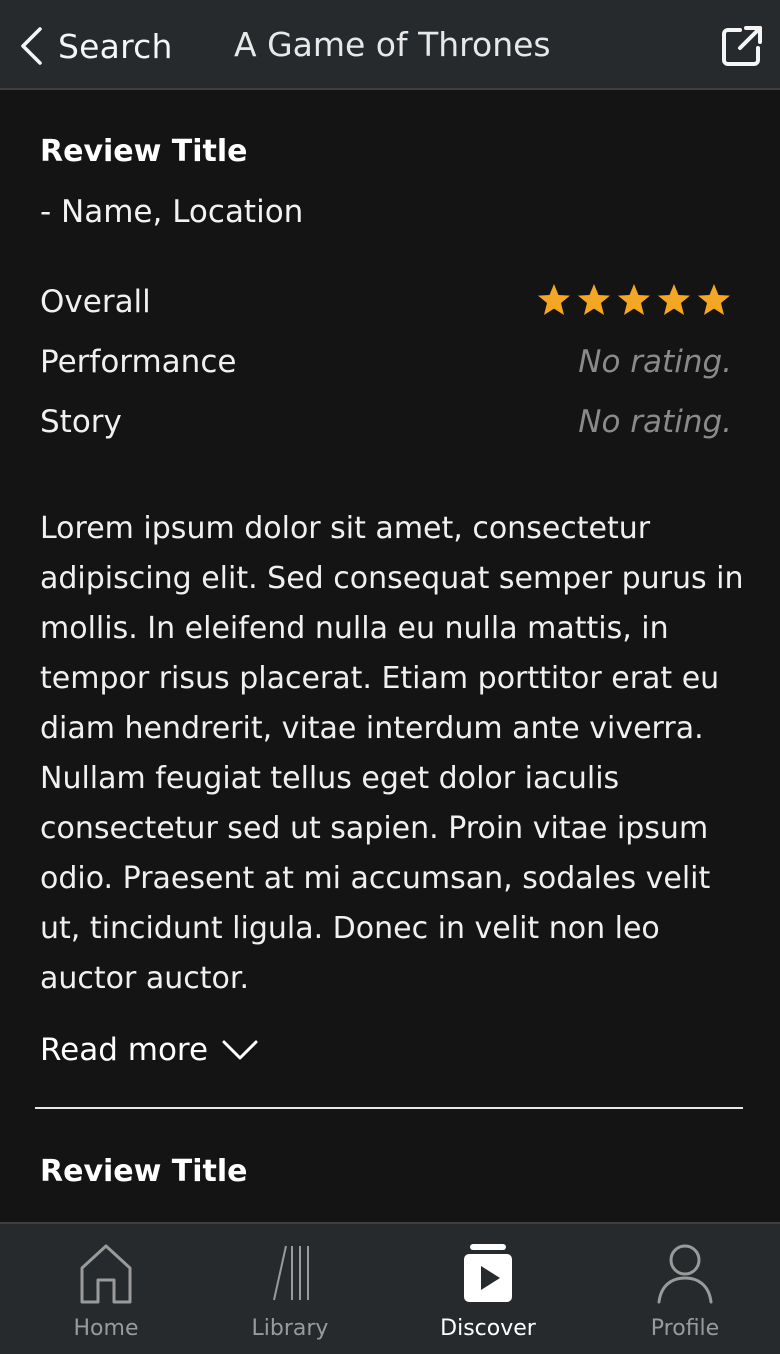  I want to click on profile-icon, so click(685, 1274).